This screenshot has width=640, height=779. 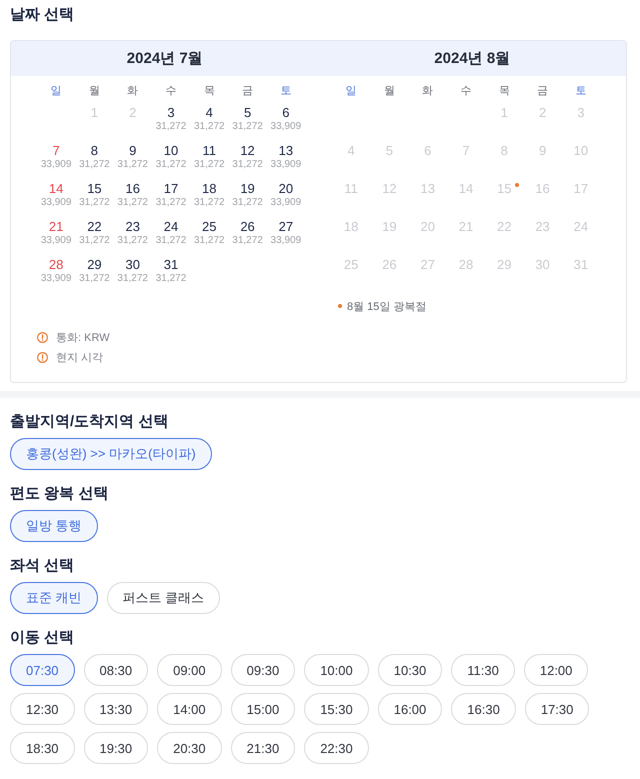 What do you see at coordinates (43, 638) in the screenshot?
I see `section-heading: 이동 선택` at bounding box center [43, 638].